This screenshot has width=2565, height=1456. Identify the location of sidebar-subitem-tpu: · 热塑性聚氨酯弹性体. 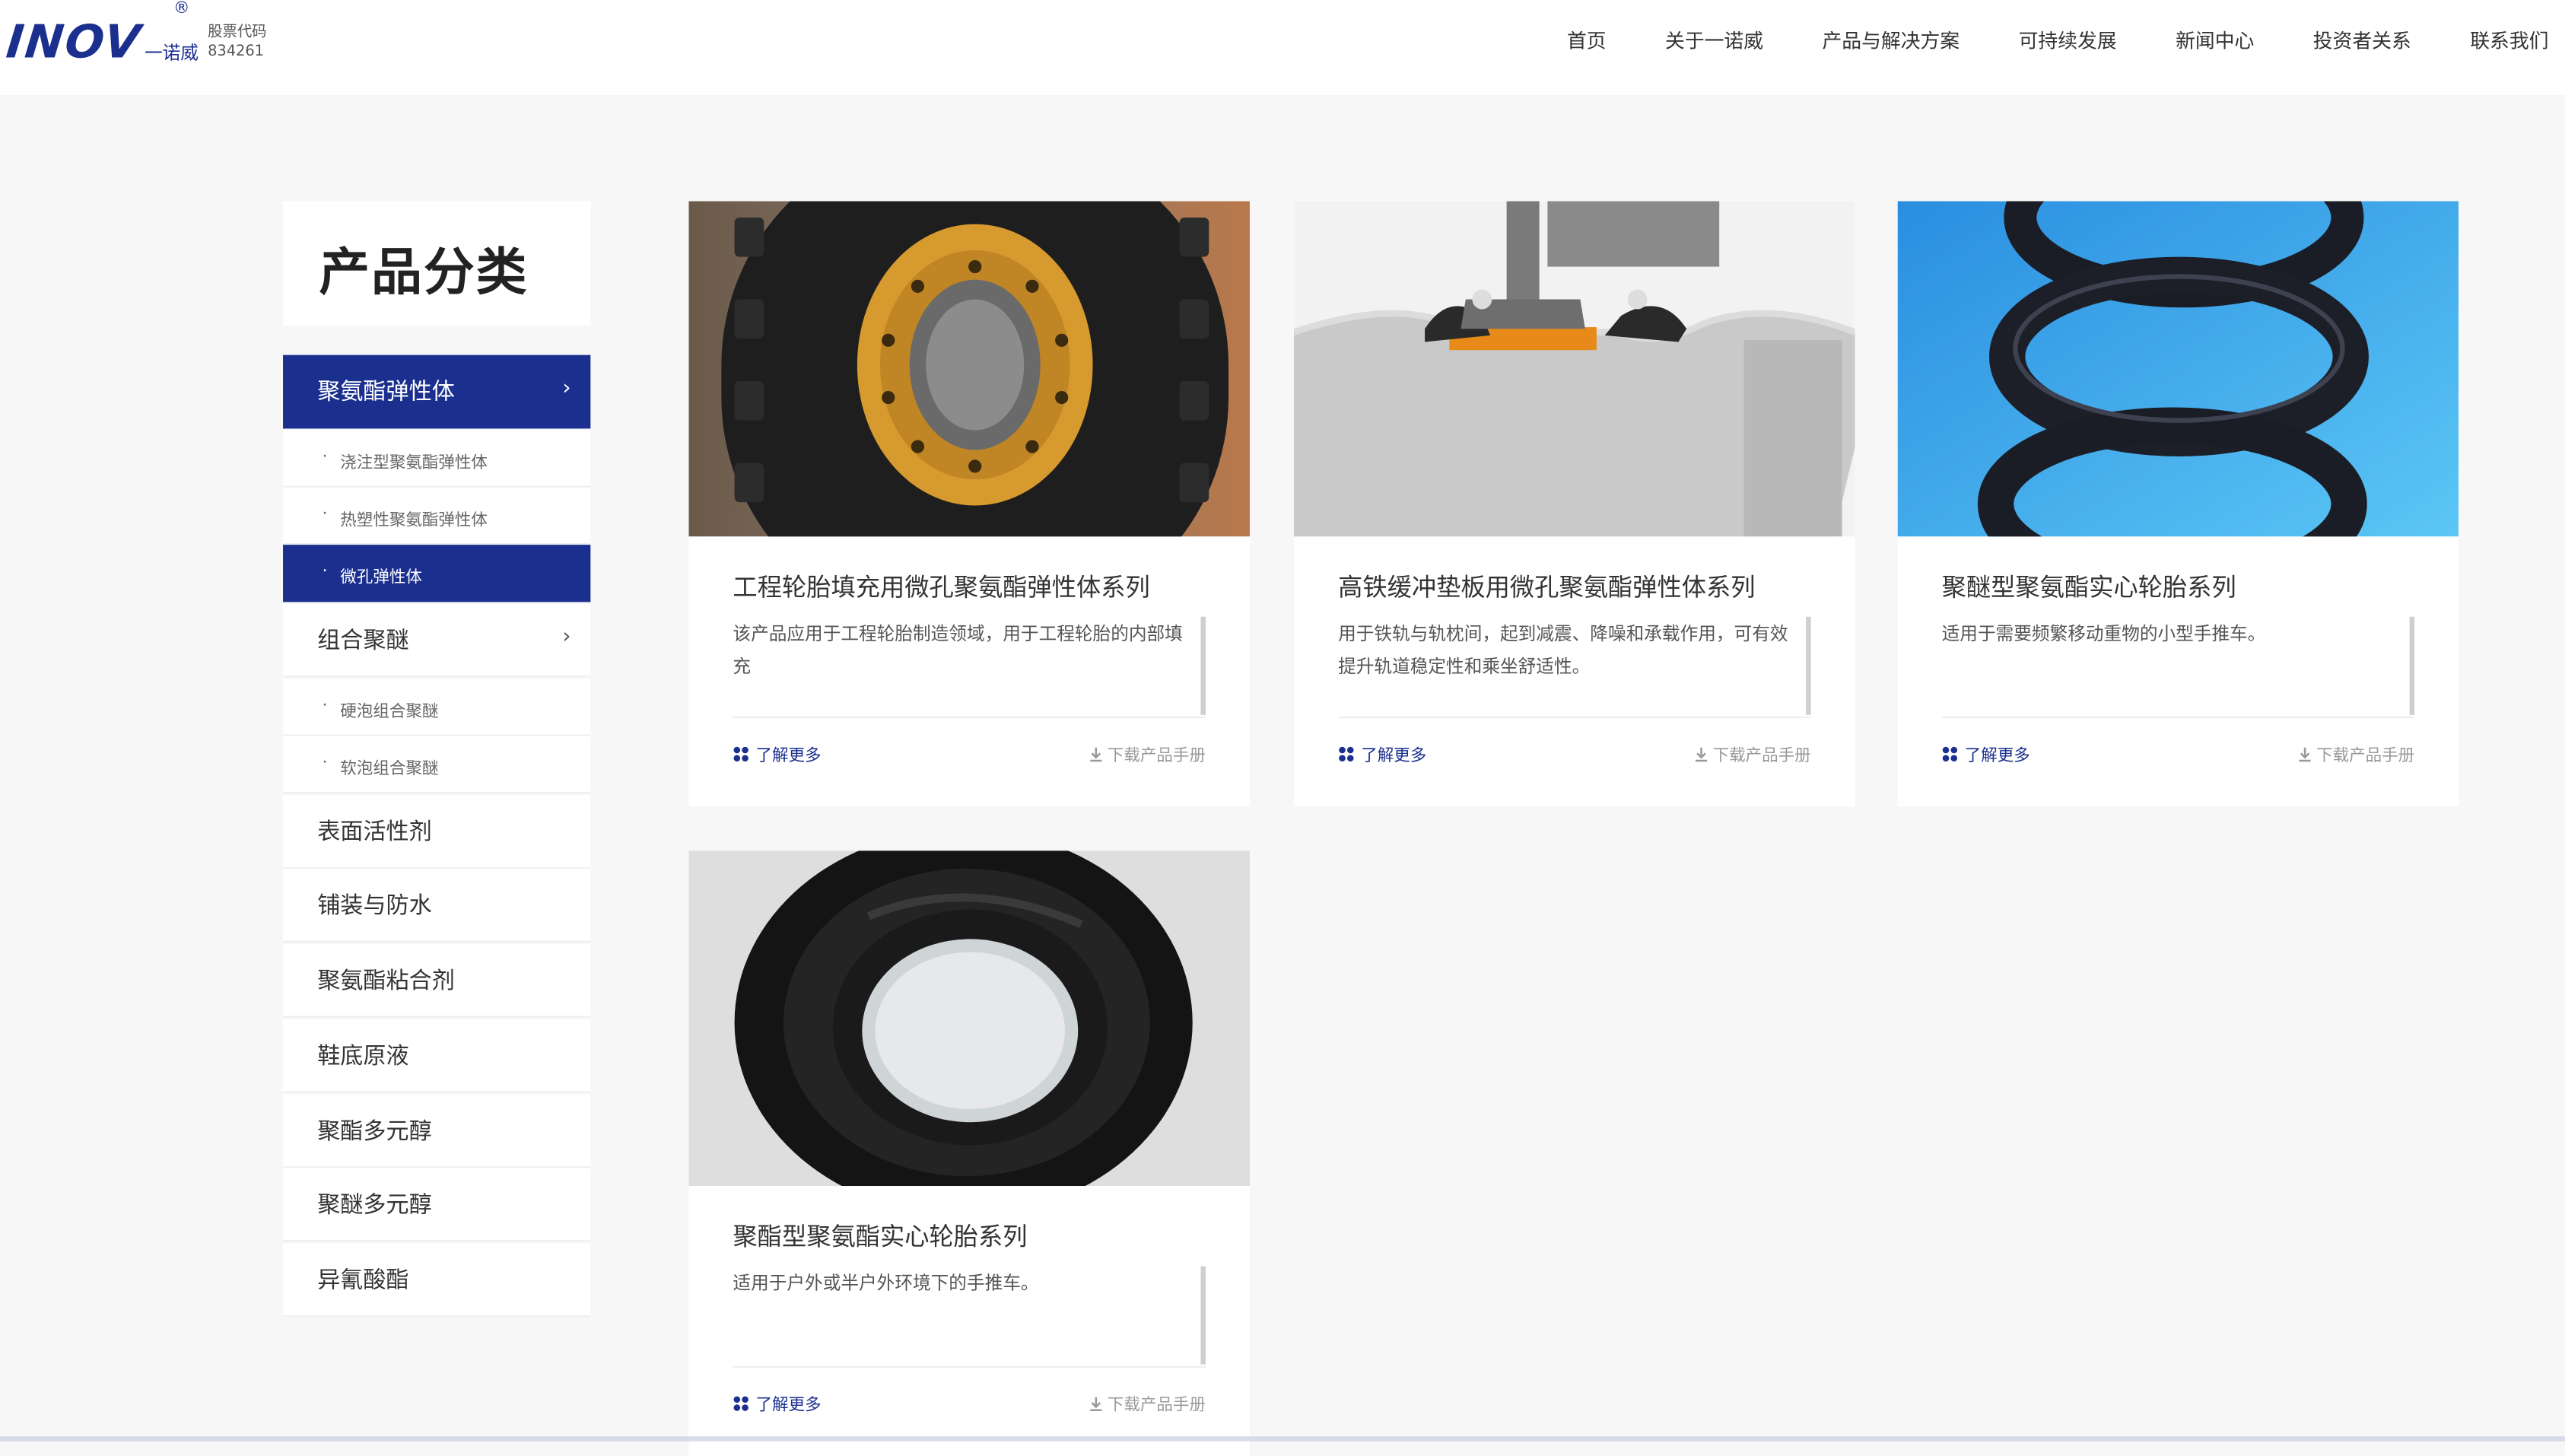
(437, 516).